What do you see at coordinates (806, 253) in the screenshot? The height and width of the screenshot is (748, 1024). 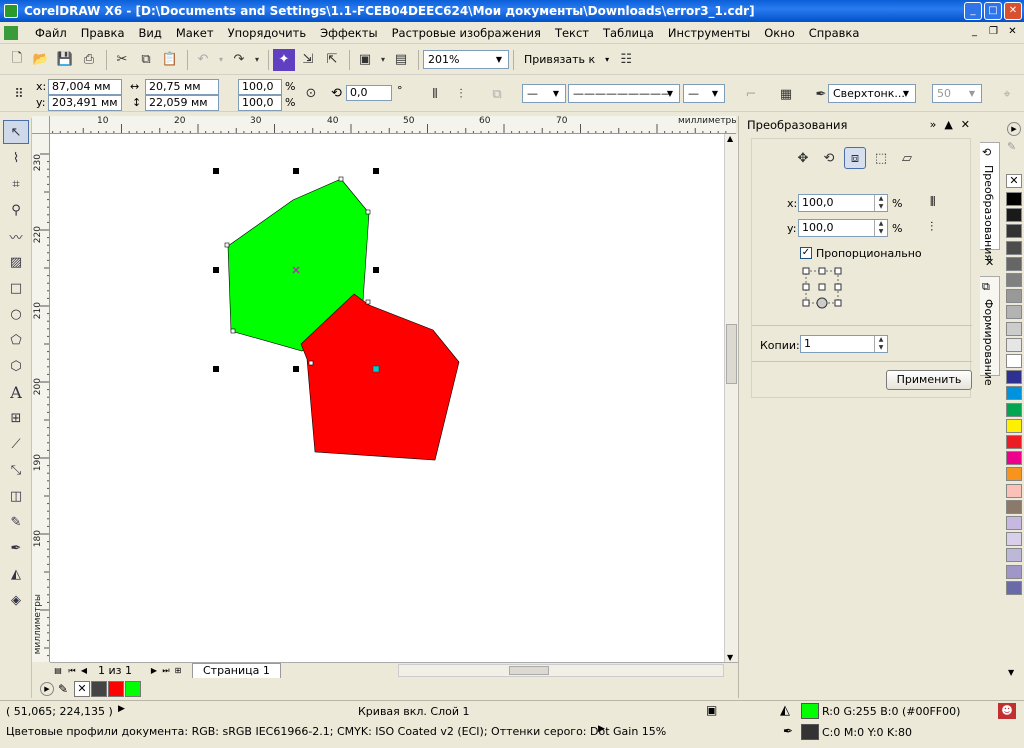 I see `proportional-checkbox: ✓` at bounding box center [806, 253].